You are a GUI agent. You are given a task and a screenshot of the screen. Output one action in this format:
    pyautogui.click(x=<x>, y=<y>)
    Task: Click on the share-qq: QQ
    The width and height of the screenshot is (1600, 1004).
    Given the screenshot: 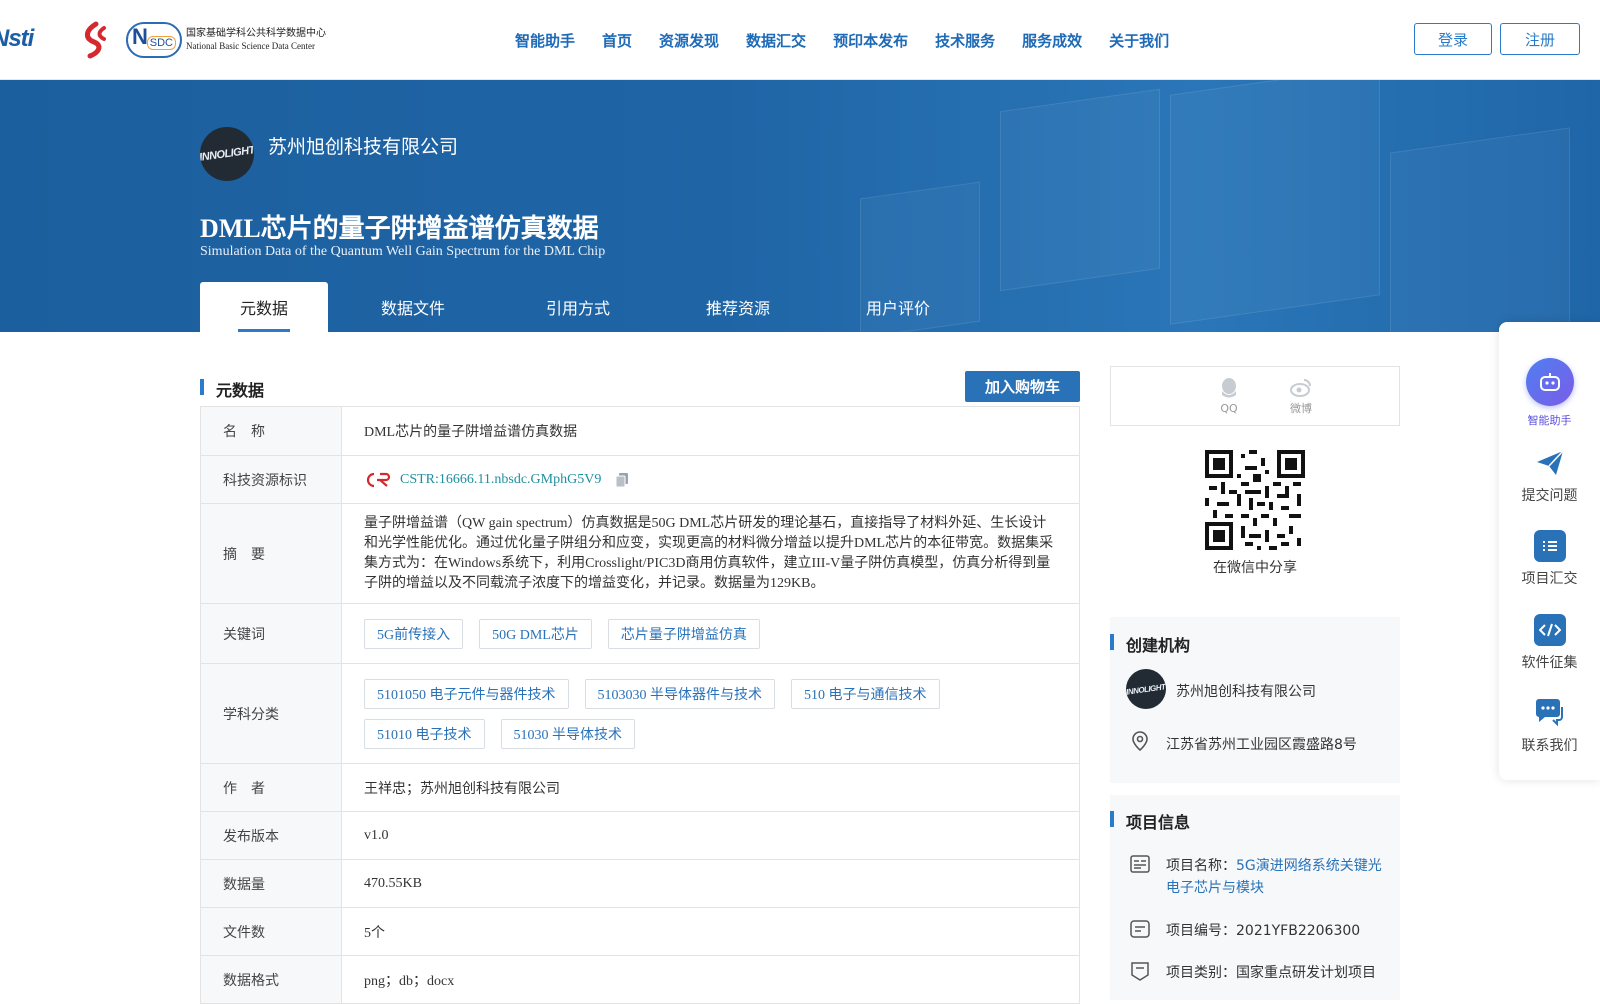 What is the action you would take?
    pyautogui.click(x=1229, y=396)
    